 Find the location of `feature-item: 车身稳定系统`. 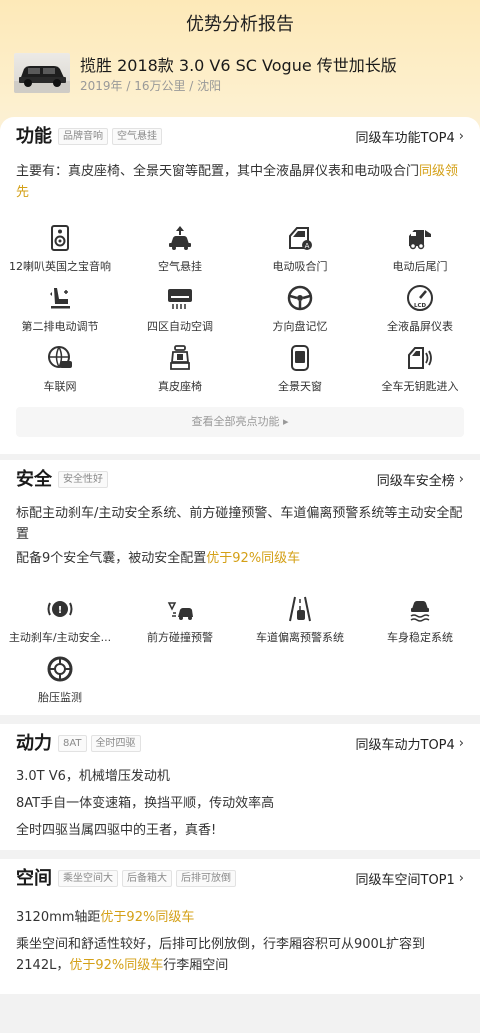

feature-item: 车身稳定系统 is located at coordinates (420, 620).